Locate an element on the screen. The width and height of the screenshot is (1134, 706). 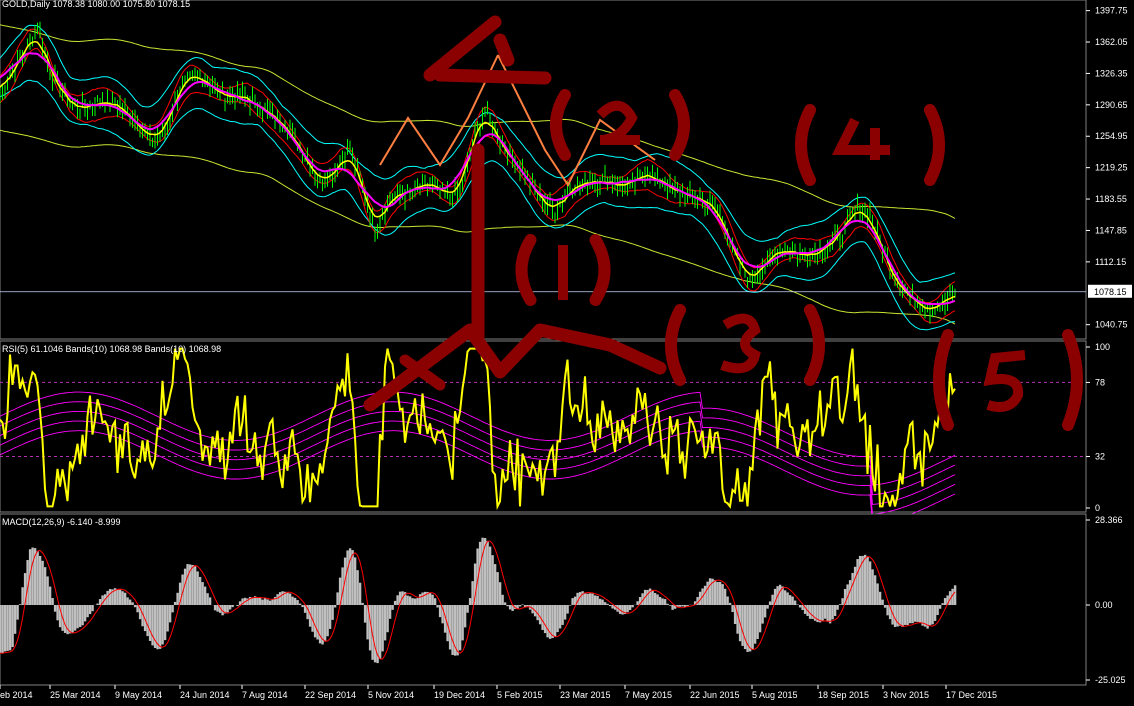
date-tick-label: 5 Aug 2015 is located at coordinates (775, 695).